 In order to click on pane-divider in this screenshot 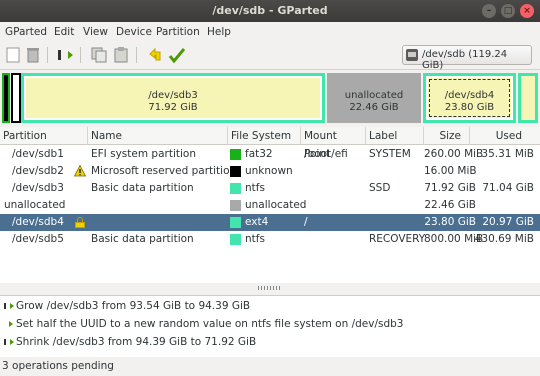, I will do `click(270, 288)`.